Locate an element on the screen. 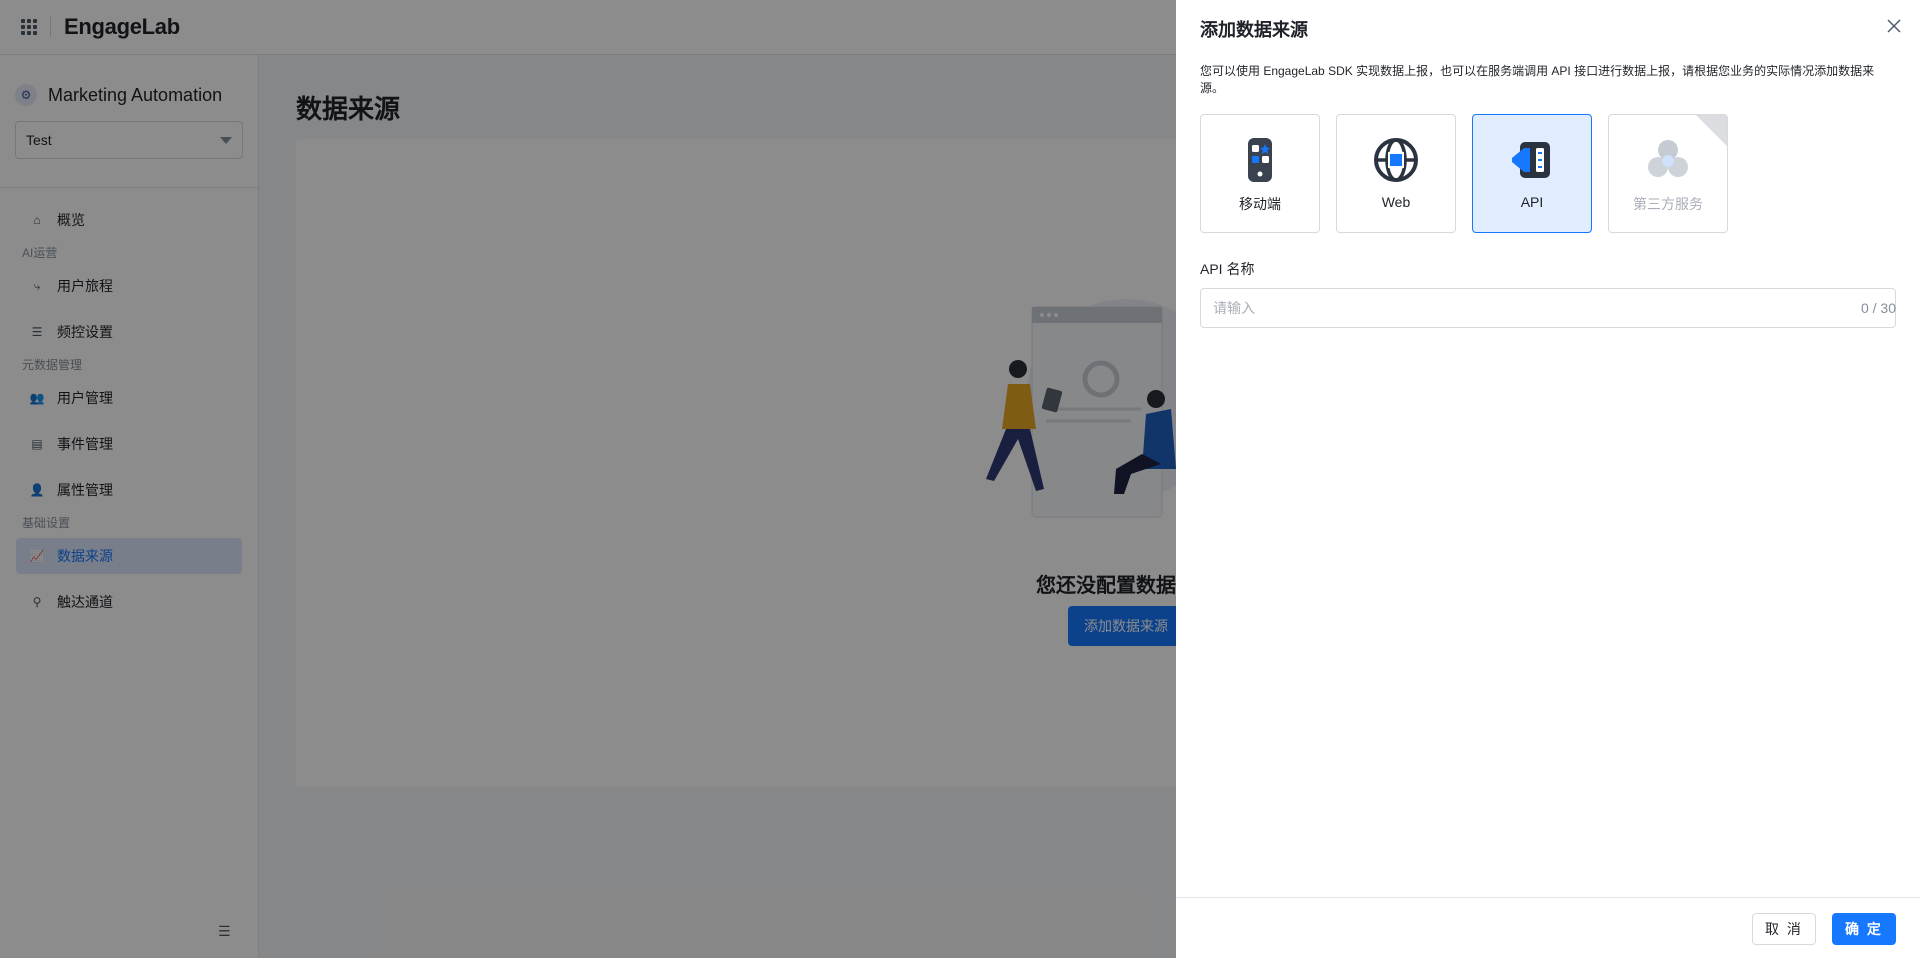 This screenshot has height=958, width=1920. source-type-mobile: 移动端 is located at coordinates (1260, 173).